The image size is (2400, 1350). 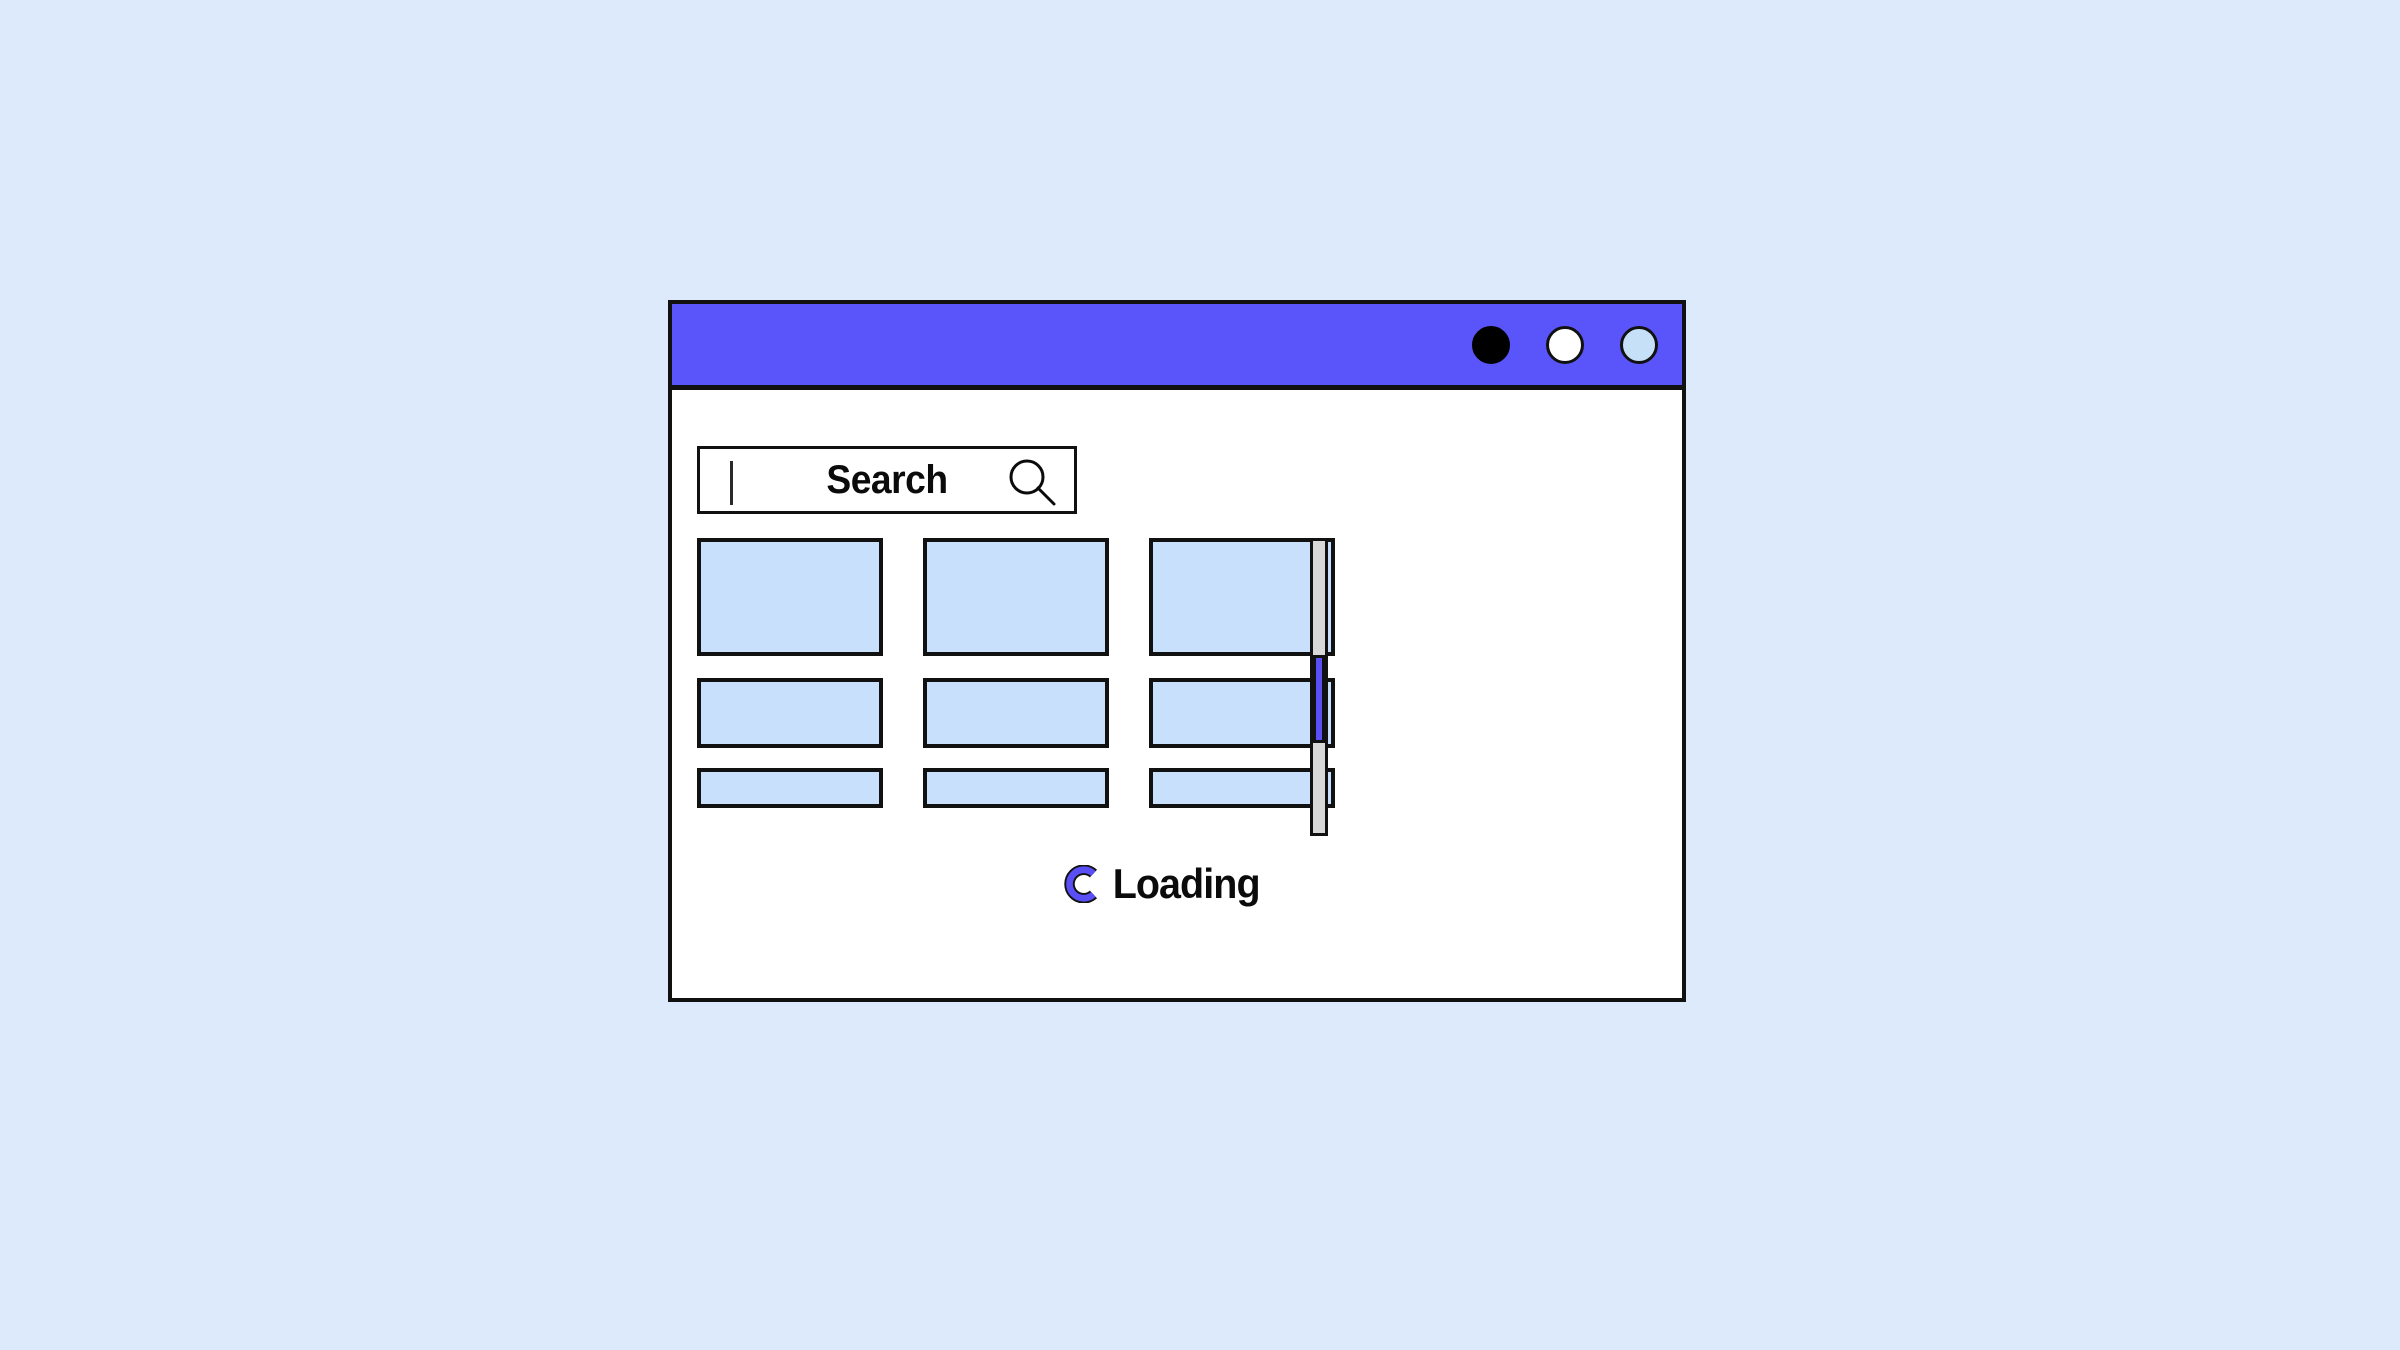 I want to click on title-bar, so click(x=1177, y=347).